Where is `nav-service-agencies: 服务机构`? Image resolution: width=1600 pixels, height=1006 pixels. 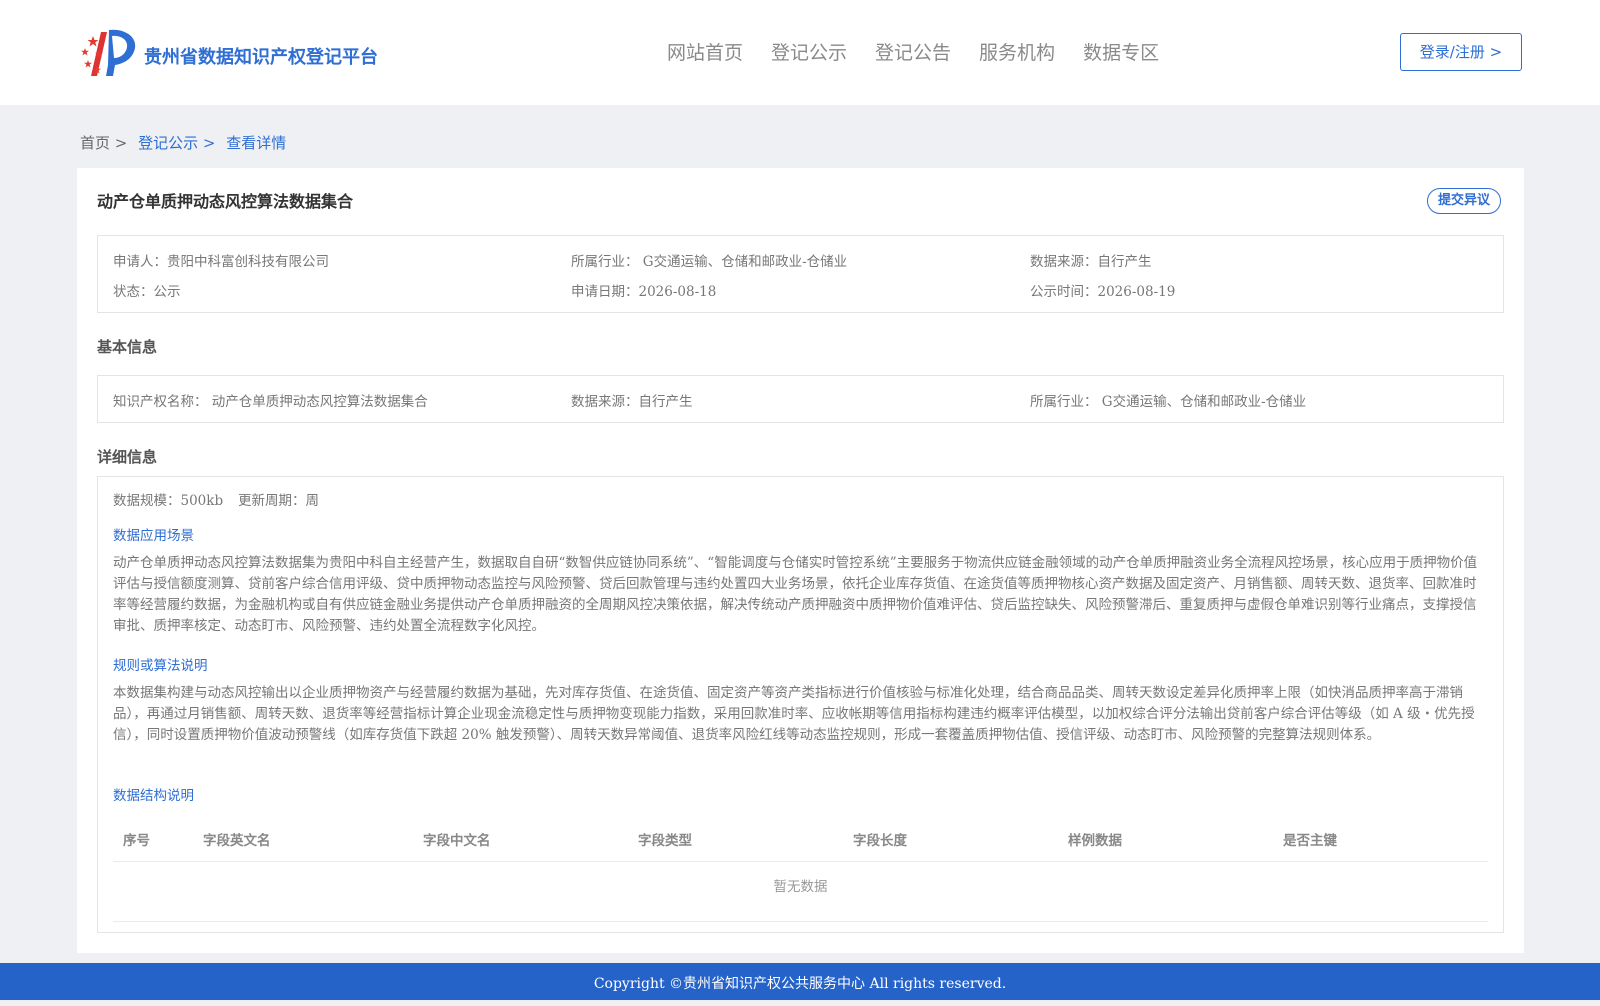
nav-service-agencies: 服务机构 is located at coordinates (1017, 51).